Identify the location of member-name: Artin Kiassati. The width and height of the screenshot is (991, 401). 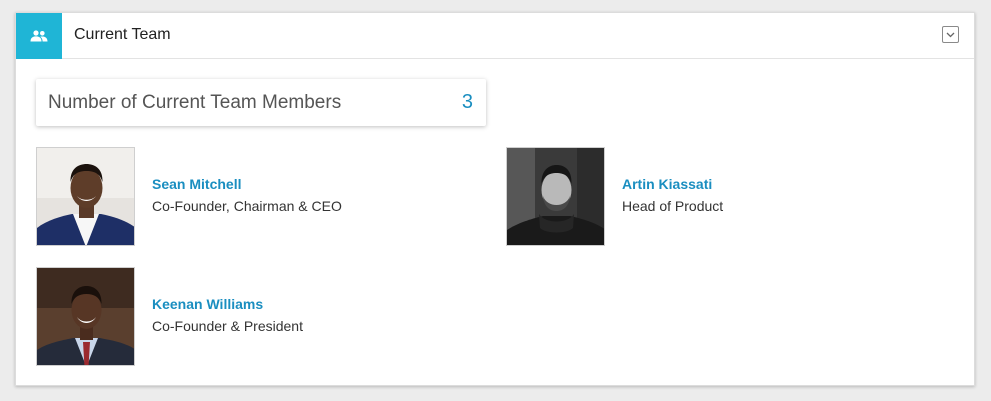
(667, 184).